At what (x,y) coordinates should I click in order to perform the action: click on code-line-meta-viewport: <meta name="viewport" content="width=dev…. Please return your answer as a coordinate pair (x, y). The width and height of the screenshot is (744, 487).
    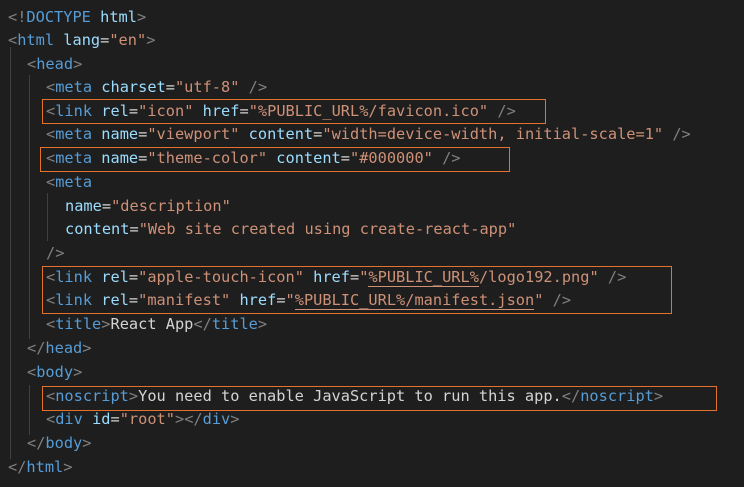
    Looking at the image, I should click on (368, 135).